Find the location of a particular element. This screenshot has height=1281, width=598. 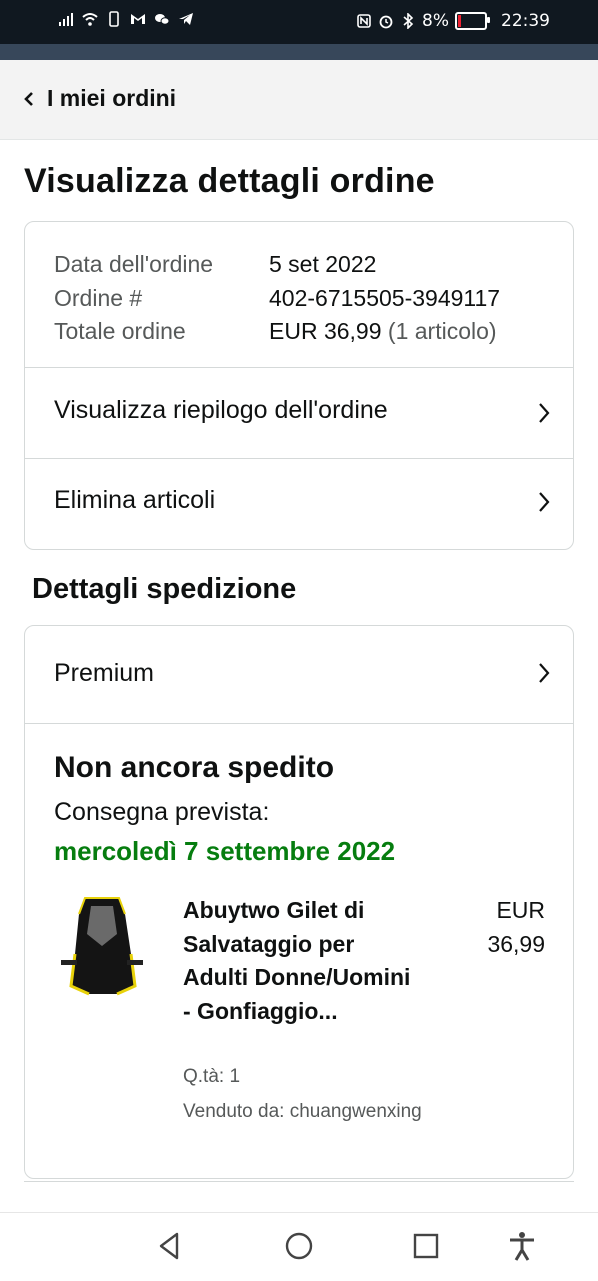

bluetooth-icon is located at coordinates (408, 21).